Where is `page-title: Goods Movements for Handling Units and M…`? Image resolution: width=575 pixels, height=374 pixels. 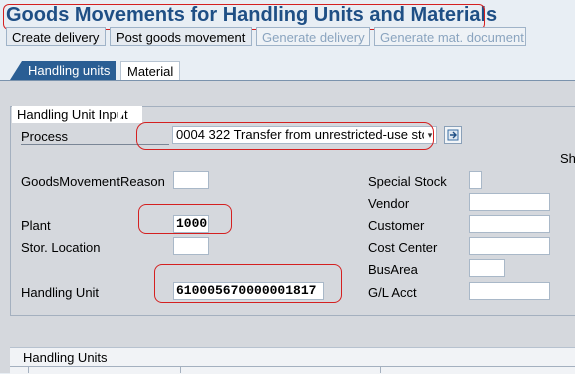 page-title: Goods Movements for Handling Units and M… is located at coordinates (252, 15).